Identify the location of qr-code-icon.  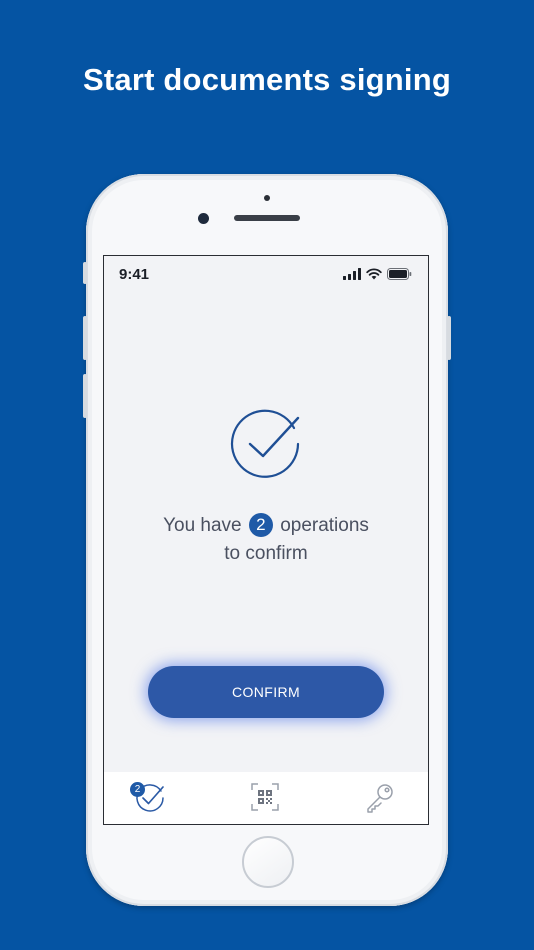
(265, 797).